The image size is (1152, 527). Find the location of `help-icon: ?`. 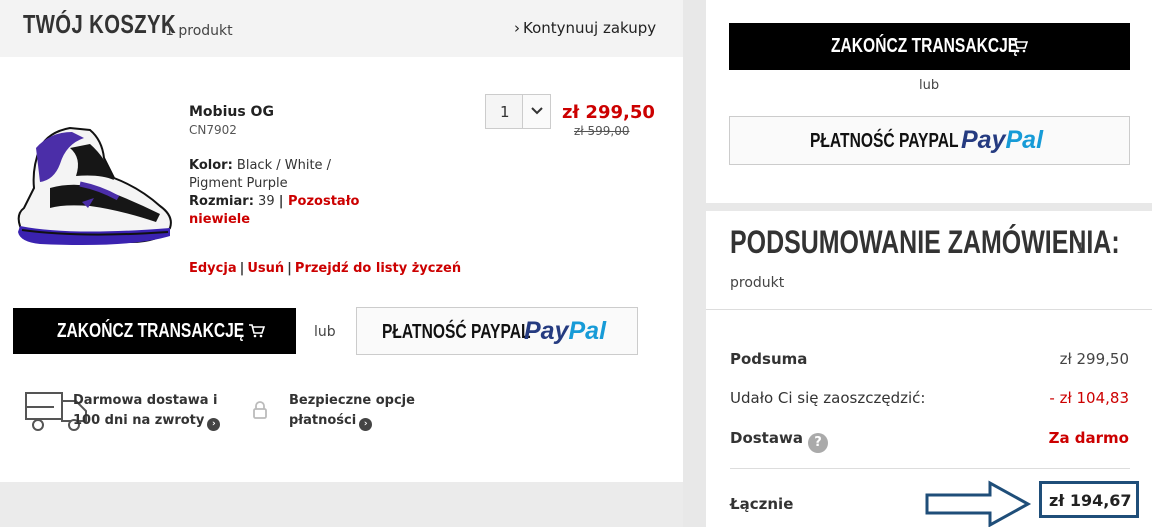

help-icon: ? is located at coordinates (817, 443).